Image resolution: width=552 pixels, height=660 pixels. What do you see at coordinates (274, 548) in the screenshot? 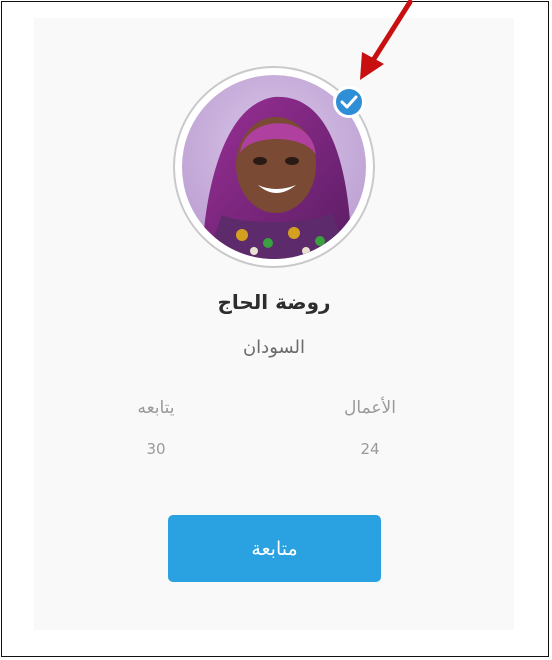
I see `follow-button: متابعة` at bounding box center [274, 548].